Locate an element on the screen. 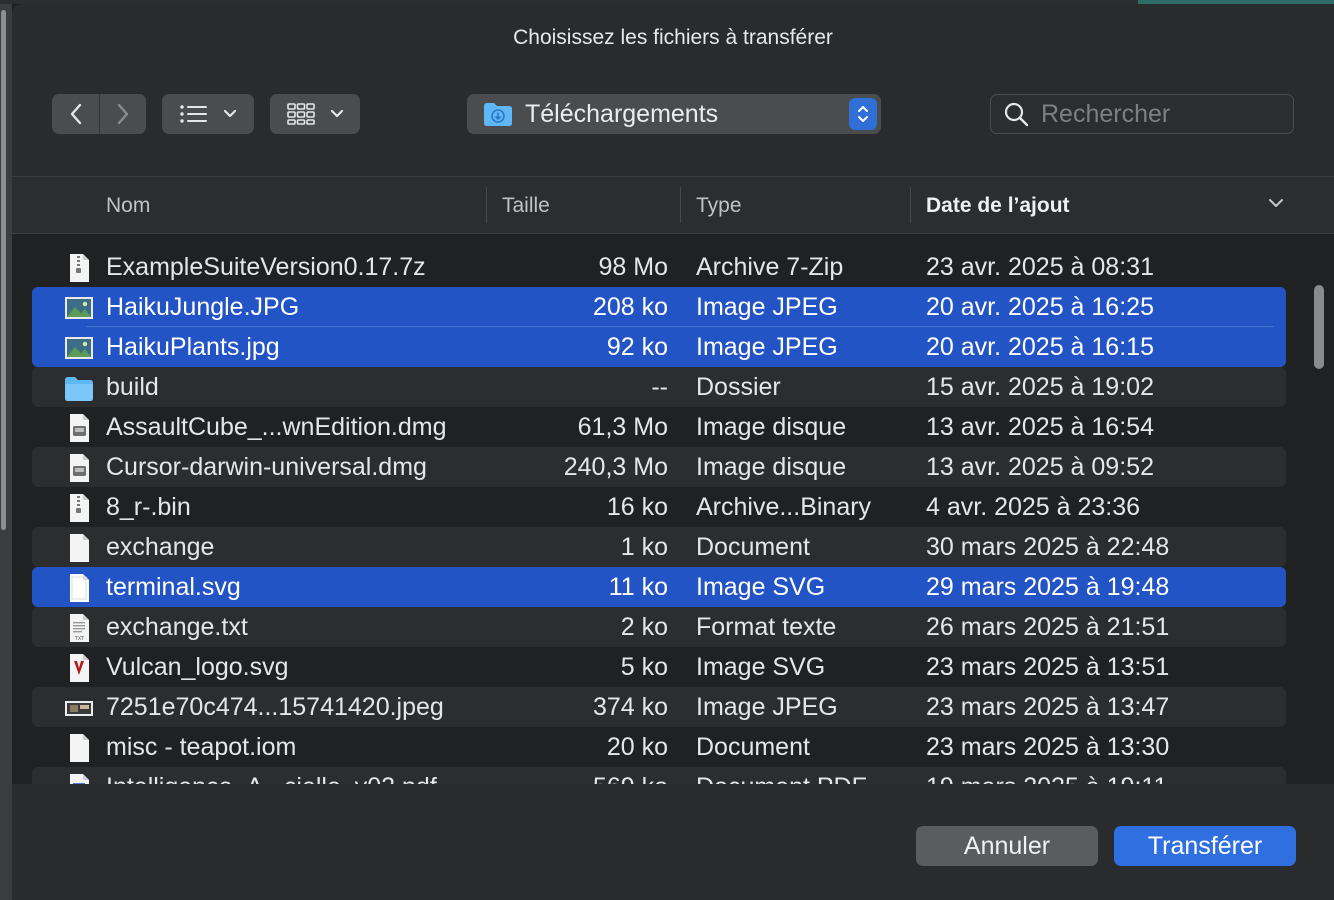 The image size is (1334, 900). location-stepper is located at coordinates (863, 114).